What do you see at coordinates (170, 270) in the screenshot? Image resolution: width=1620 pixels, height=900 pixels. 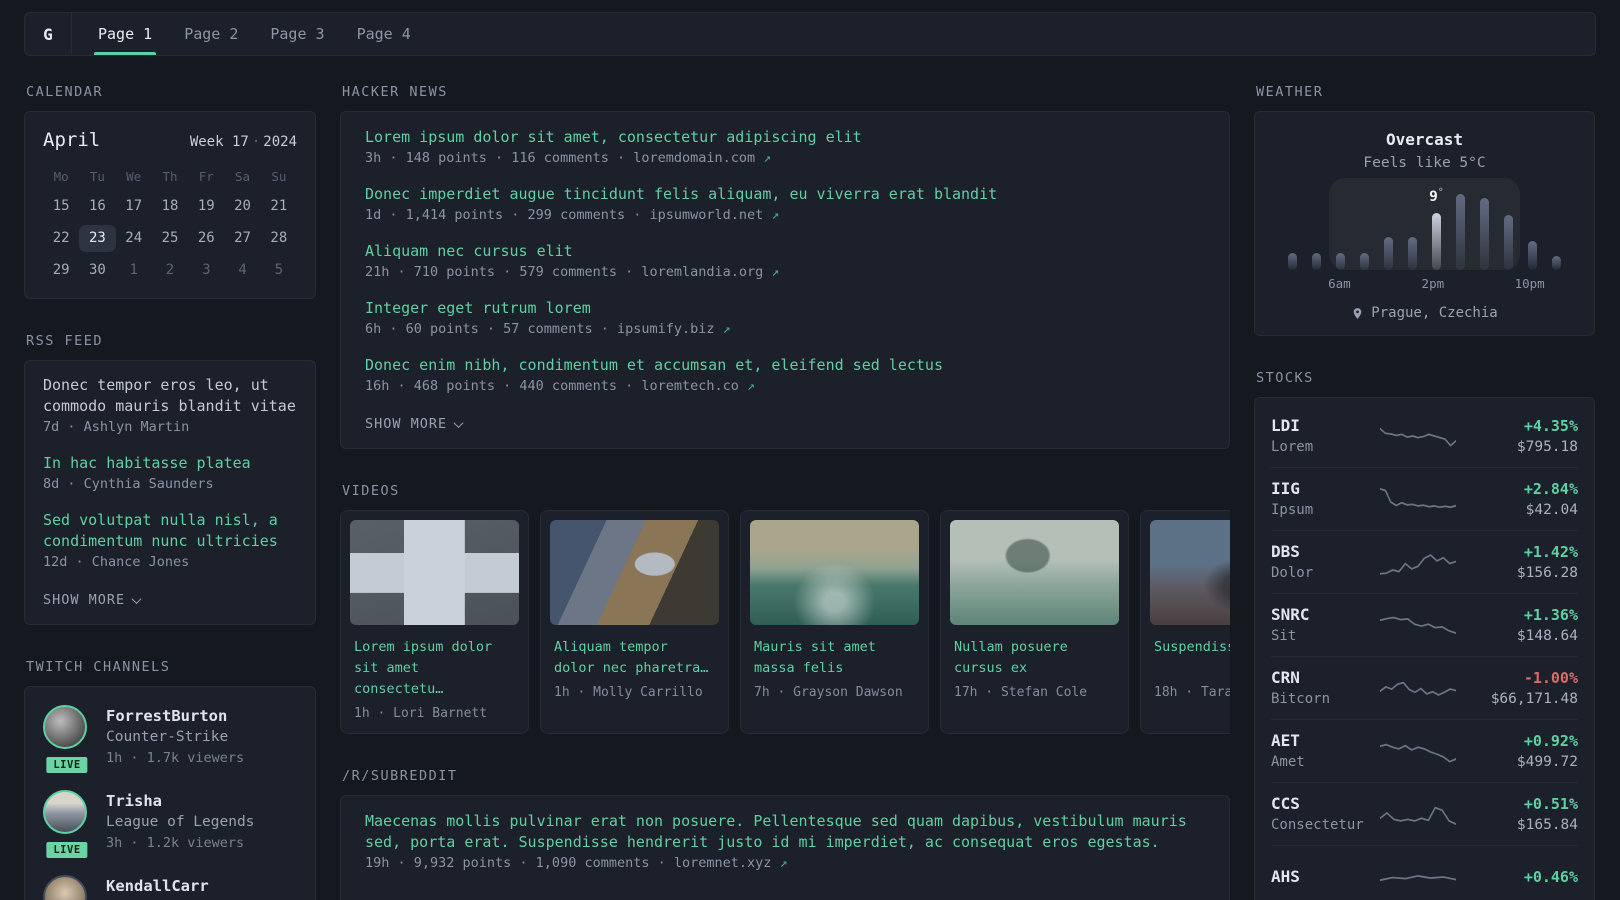 I see `calendar-day-next-month: 2` at bounding box center [170, 270].